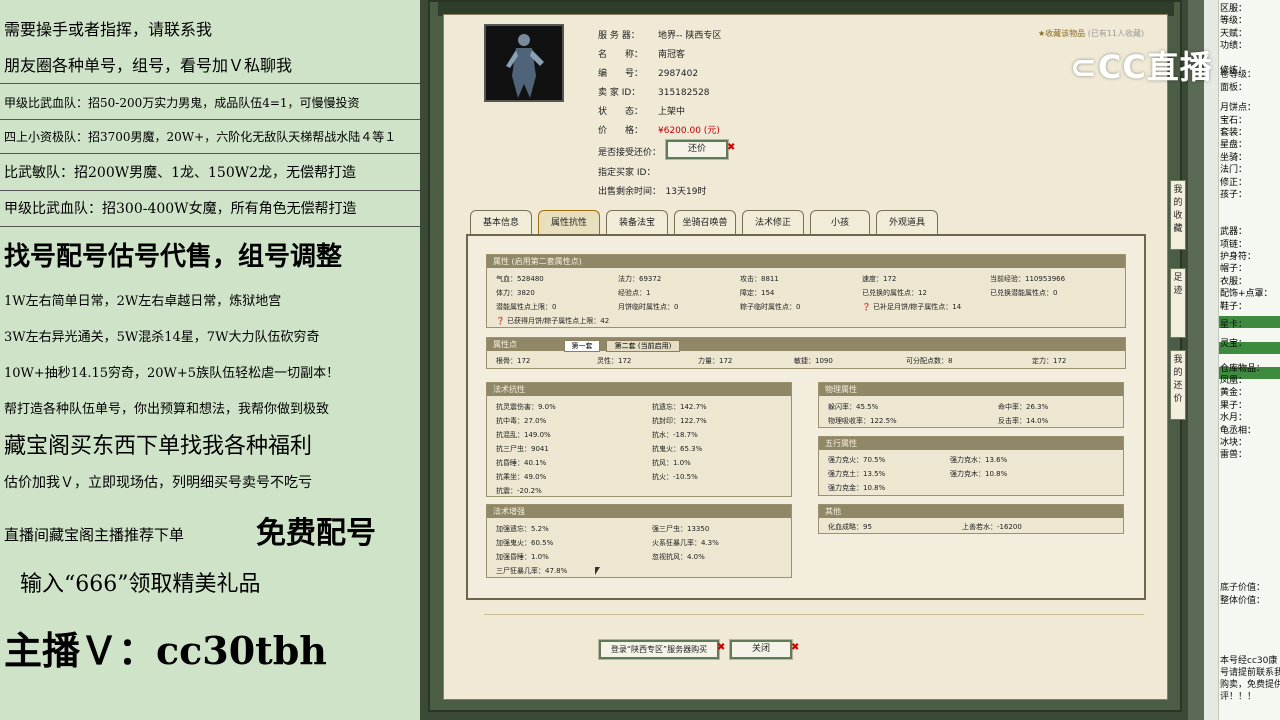 This screenshot has width=1280, height=720. What do you see at coordinates (929, 361) in the screenshot?
I see `points-cell: 可分配点数：8` at bounding box center [929, 361].